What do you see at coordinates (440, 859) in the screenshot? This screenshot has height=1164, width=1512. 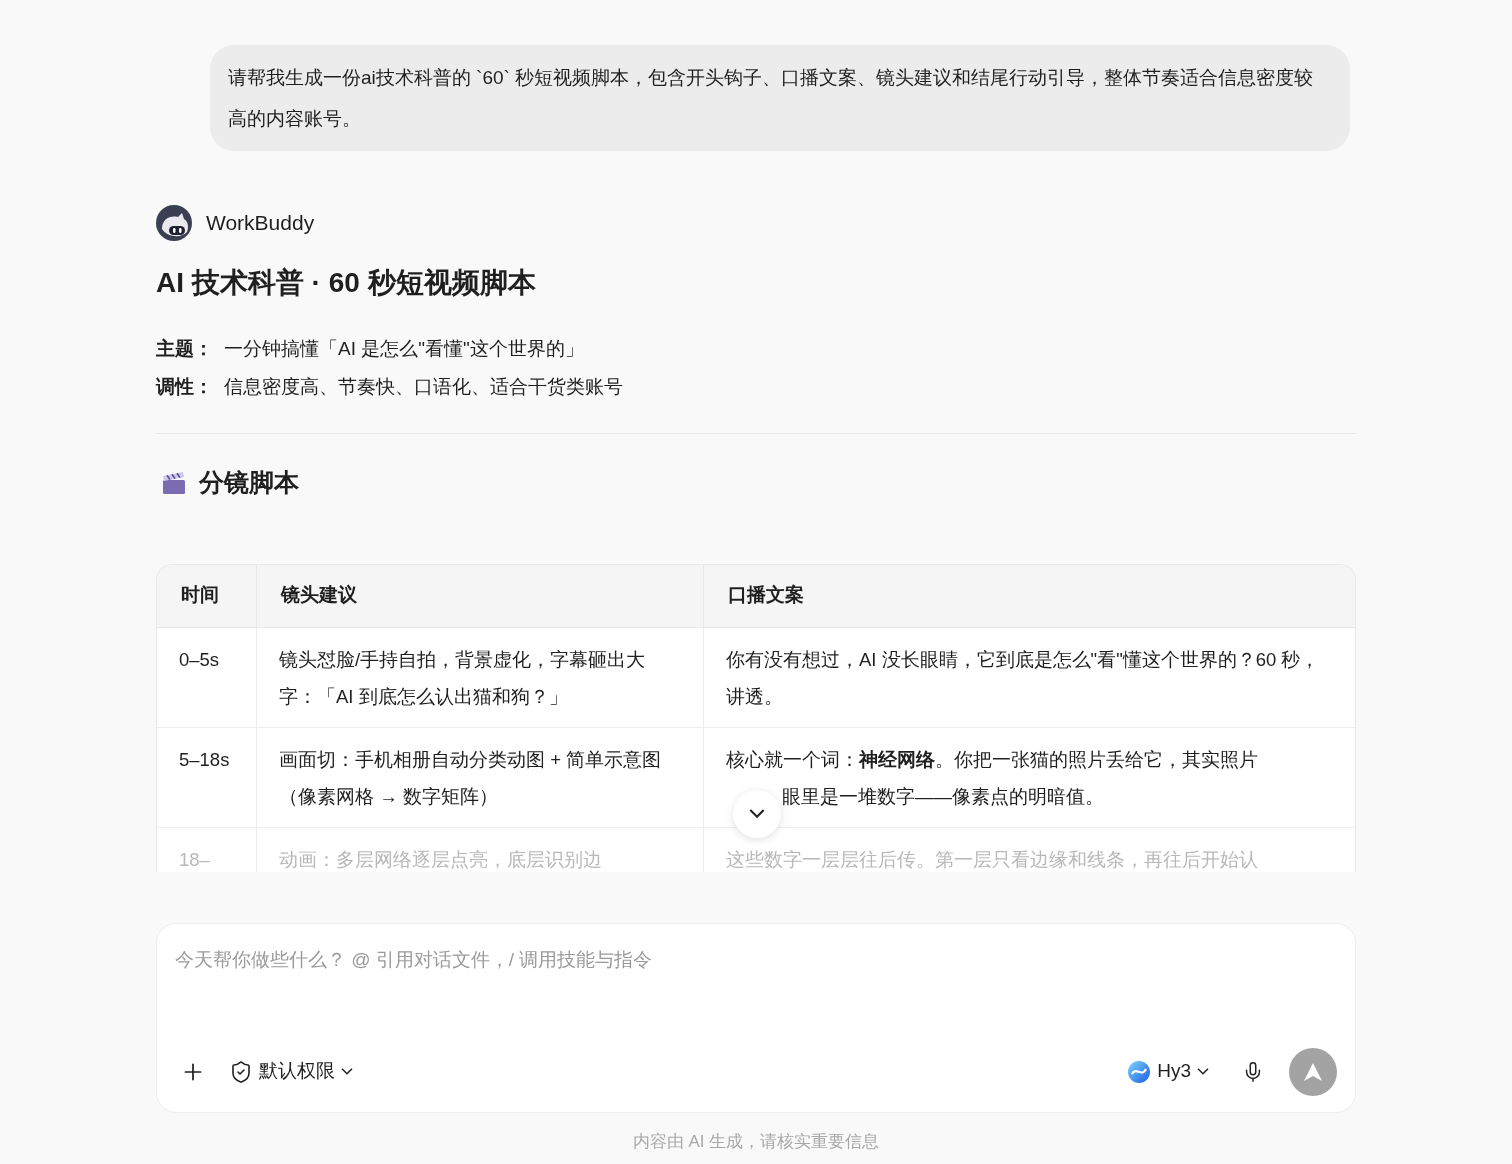 I see `table-cell-text: 动画：多层网络逐层点亮，底层识别边` at bounding box center [440, 859].